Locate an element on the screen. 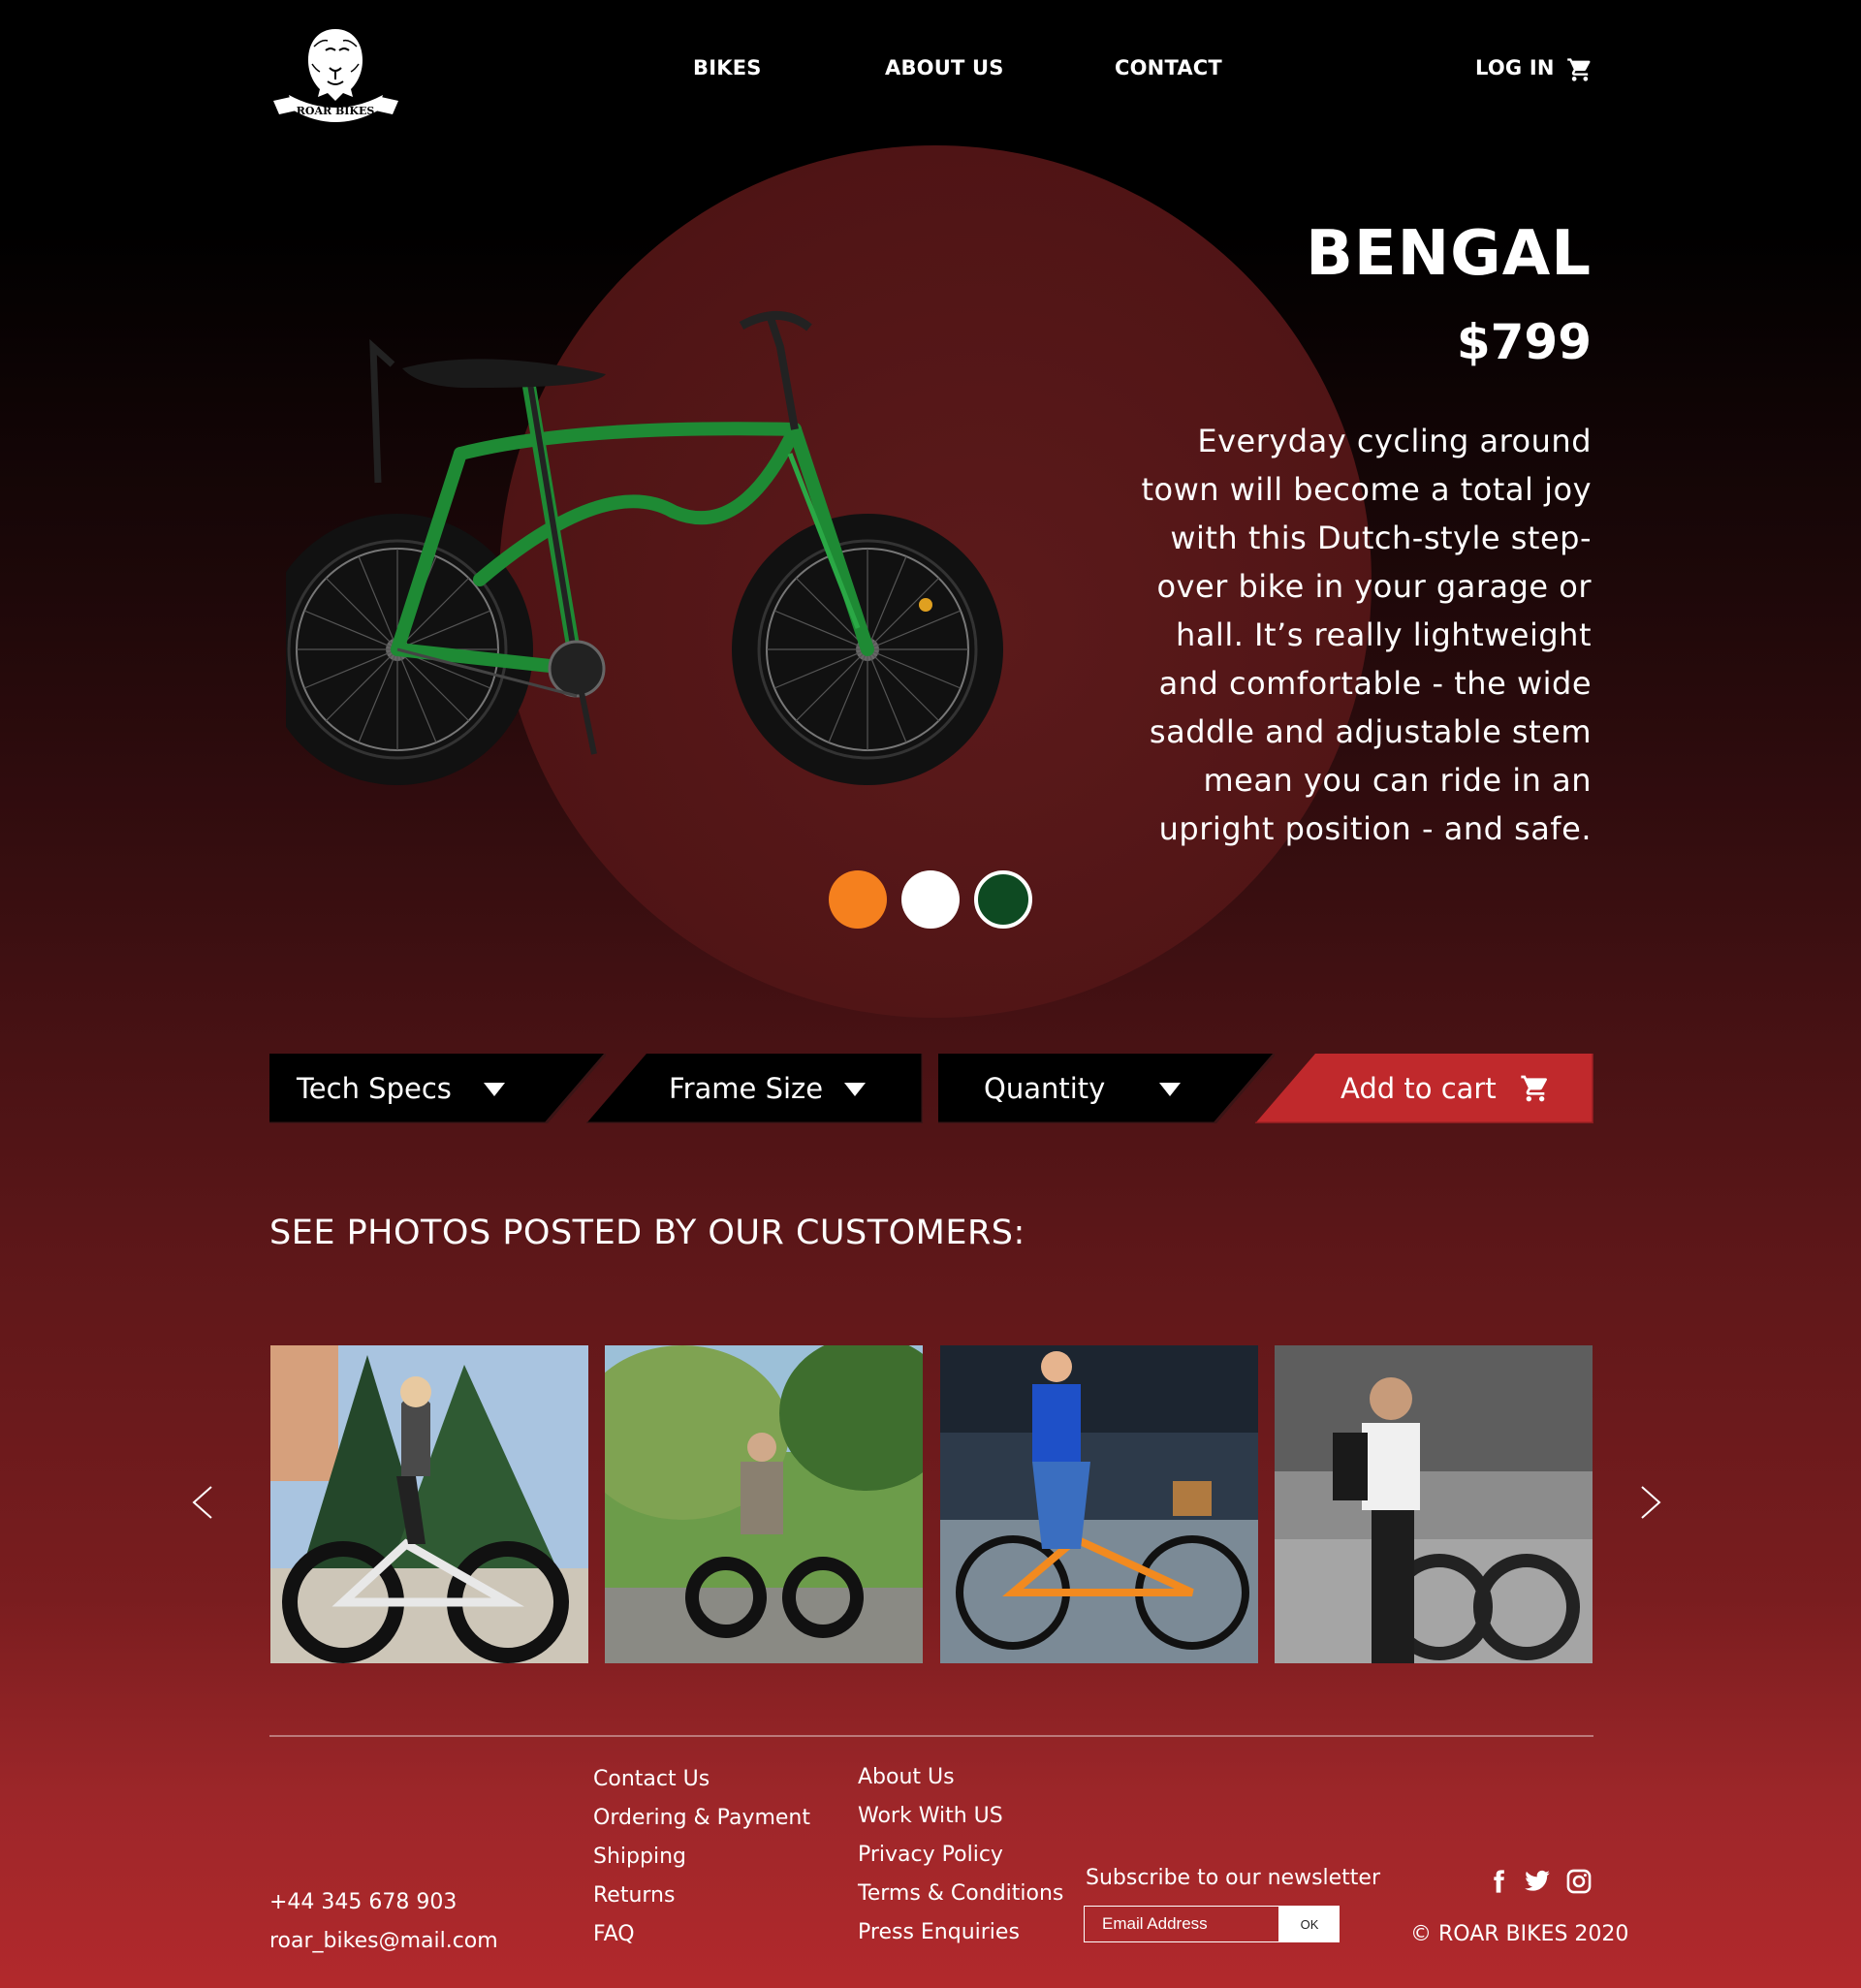 The width and height of the screenshot is (1861, 1988). tech-specs-label: Tech Specs is located at coordinates (374, 1089).